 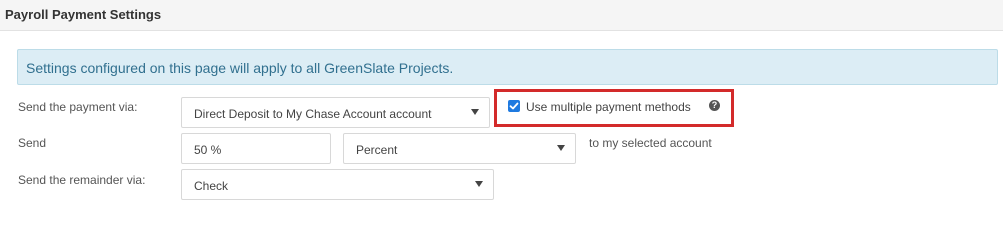 What do you see at coordinates (377, 150) in the screenshot?
I see `send-unit-value: Percent` at bounding box center [377, 150].